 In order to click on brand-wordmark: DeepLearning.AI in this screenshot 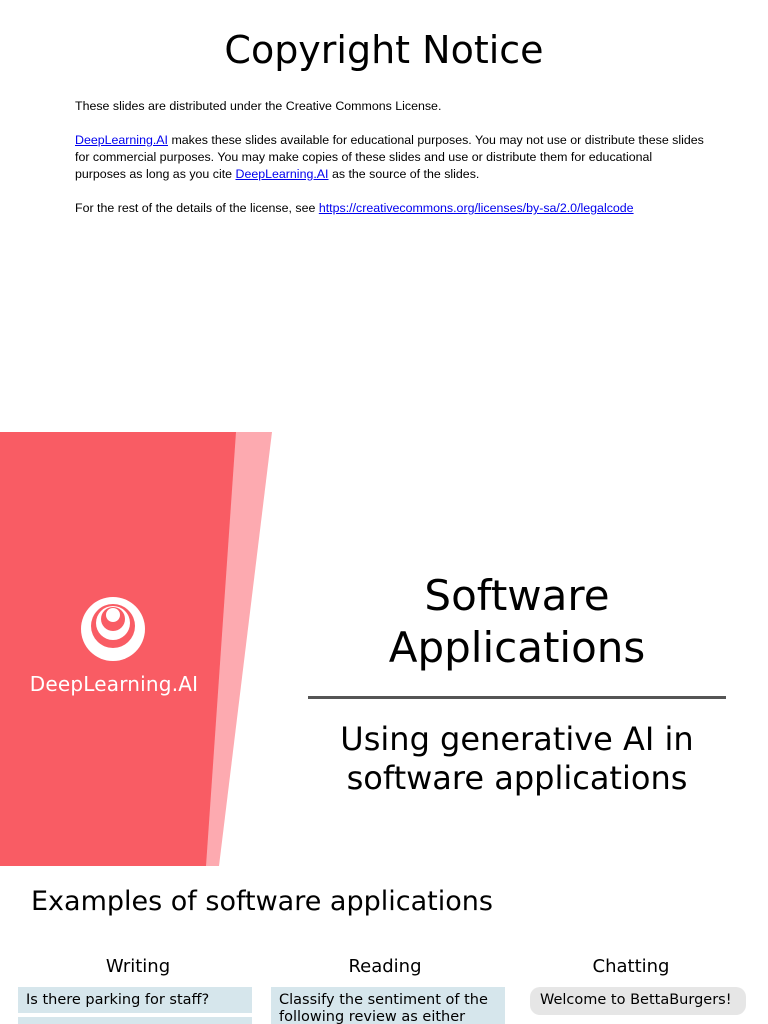, I will do `click(114, 684)`.